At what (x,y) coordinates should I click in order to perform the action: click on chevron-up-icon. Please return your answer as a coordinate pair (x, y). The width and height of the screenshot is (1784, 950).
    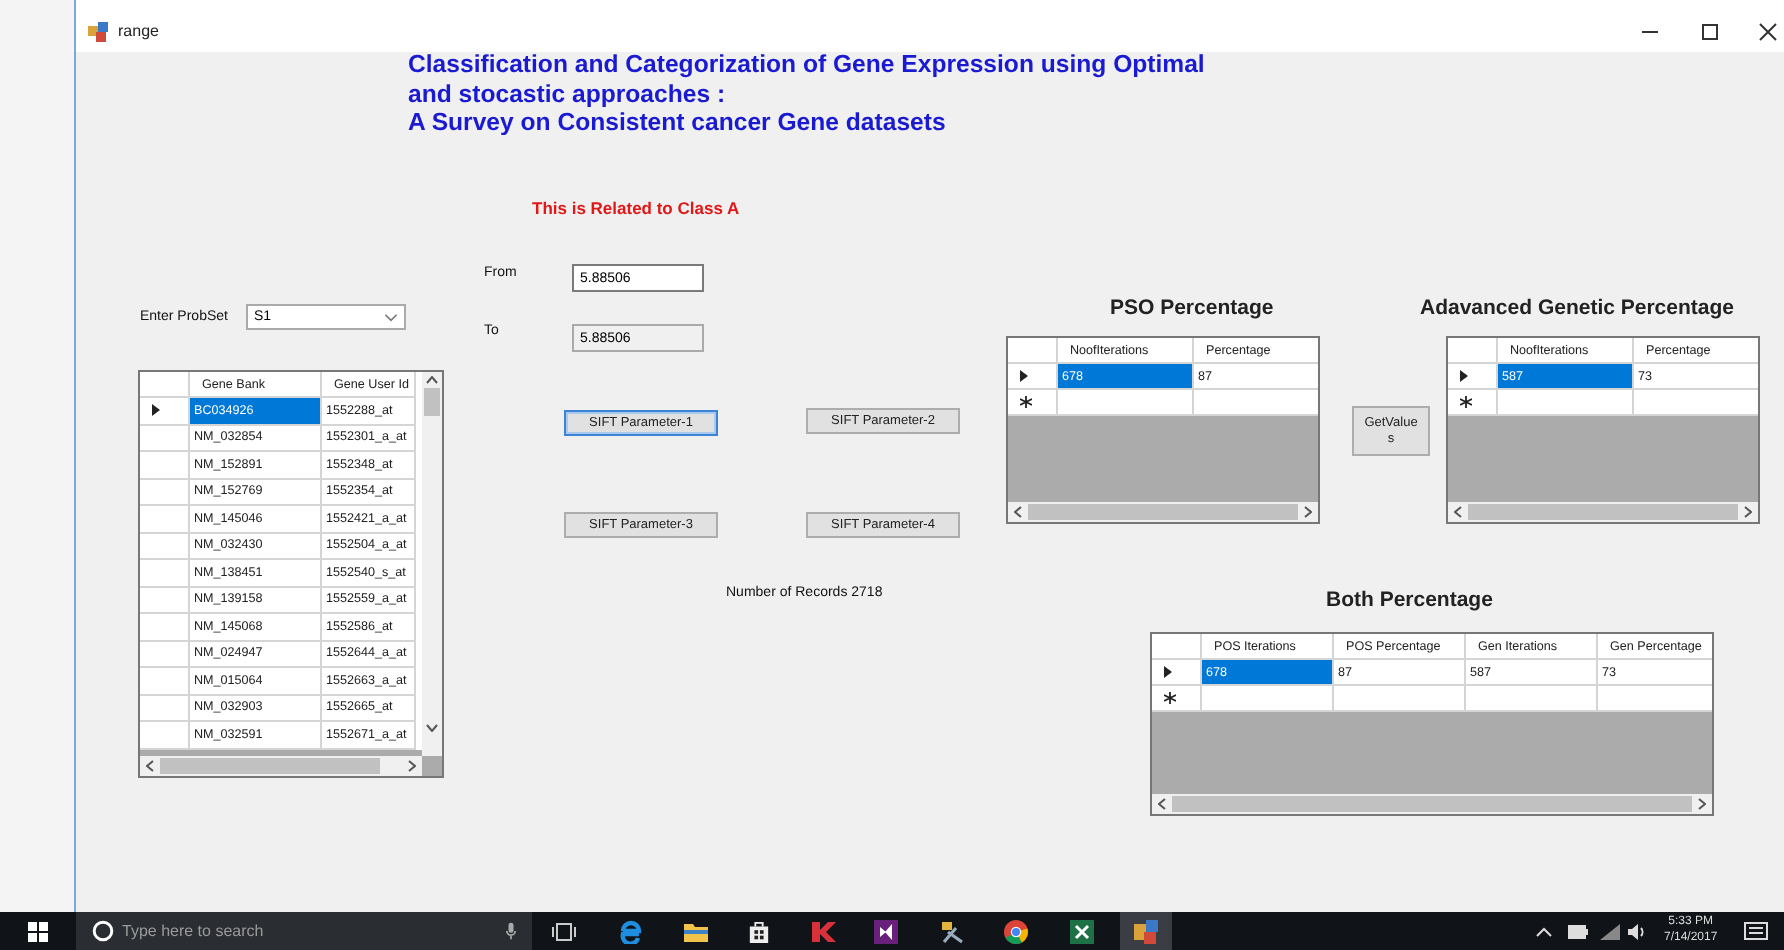
    Looking at the image, I should click on (1544, 931).